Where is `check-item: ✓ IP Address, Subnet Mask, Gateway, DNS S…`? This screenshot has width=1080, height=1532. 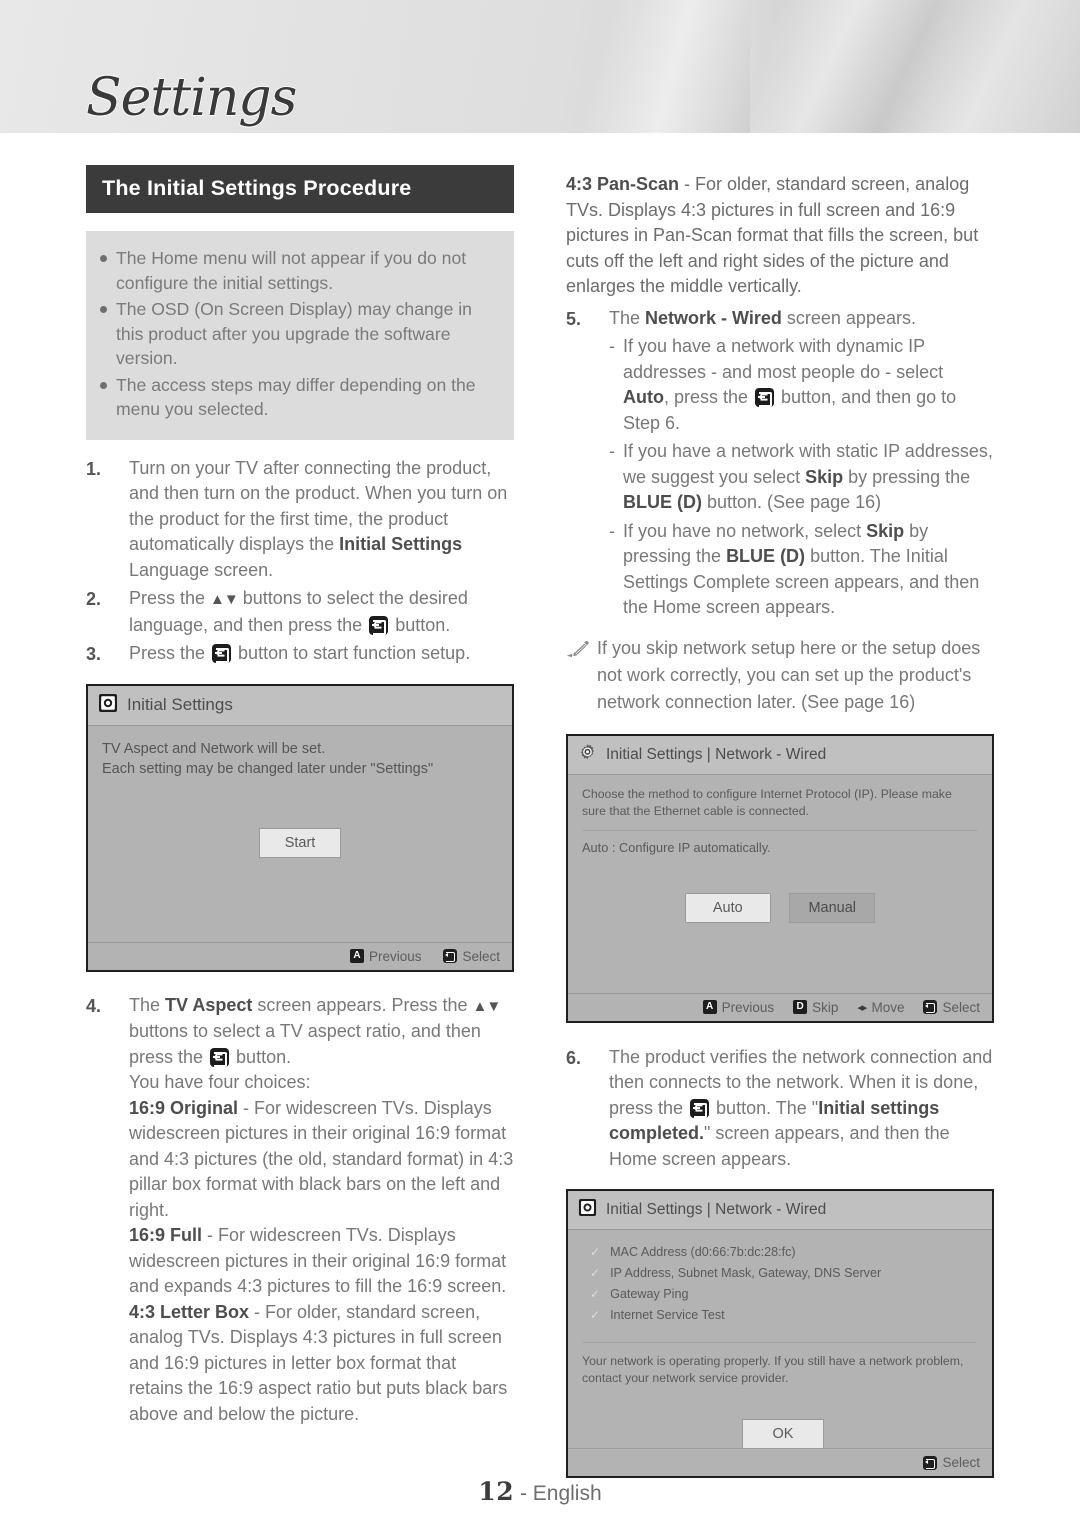 check-item: ✓ IP Address, Subnet Mask, Gateway, DNS S… is located at coordinates (783, 1273).